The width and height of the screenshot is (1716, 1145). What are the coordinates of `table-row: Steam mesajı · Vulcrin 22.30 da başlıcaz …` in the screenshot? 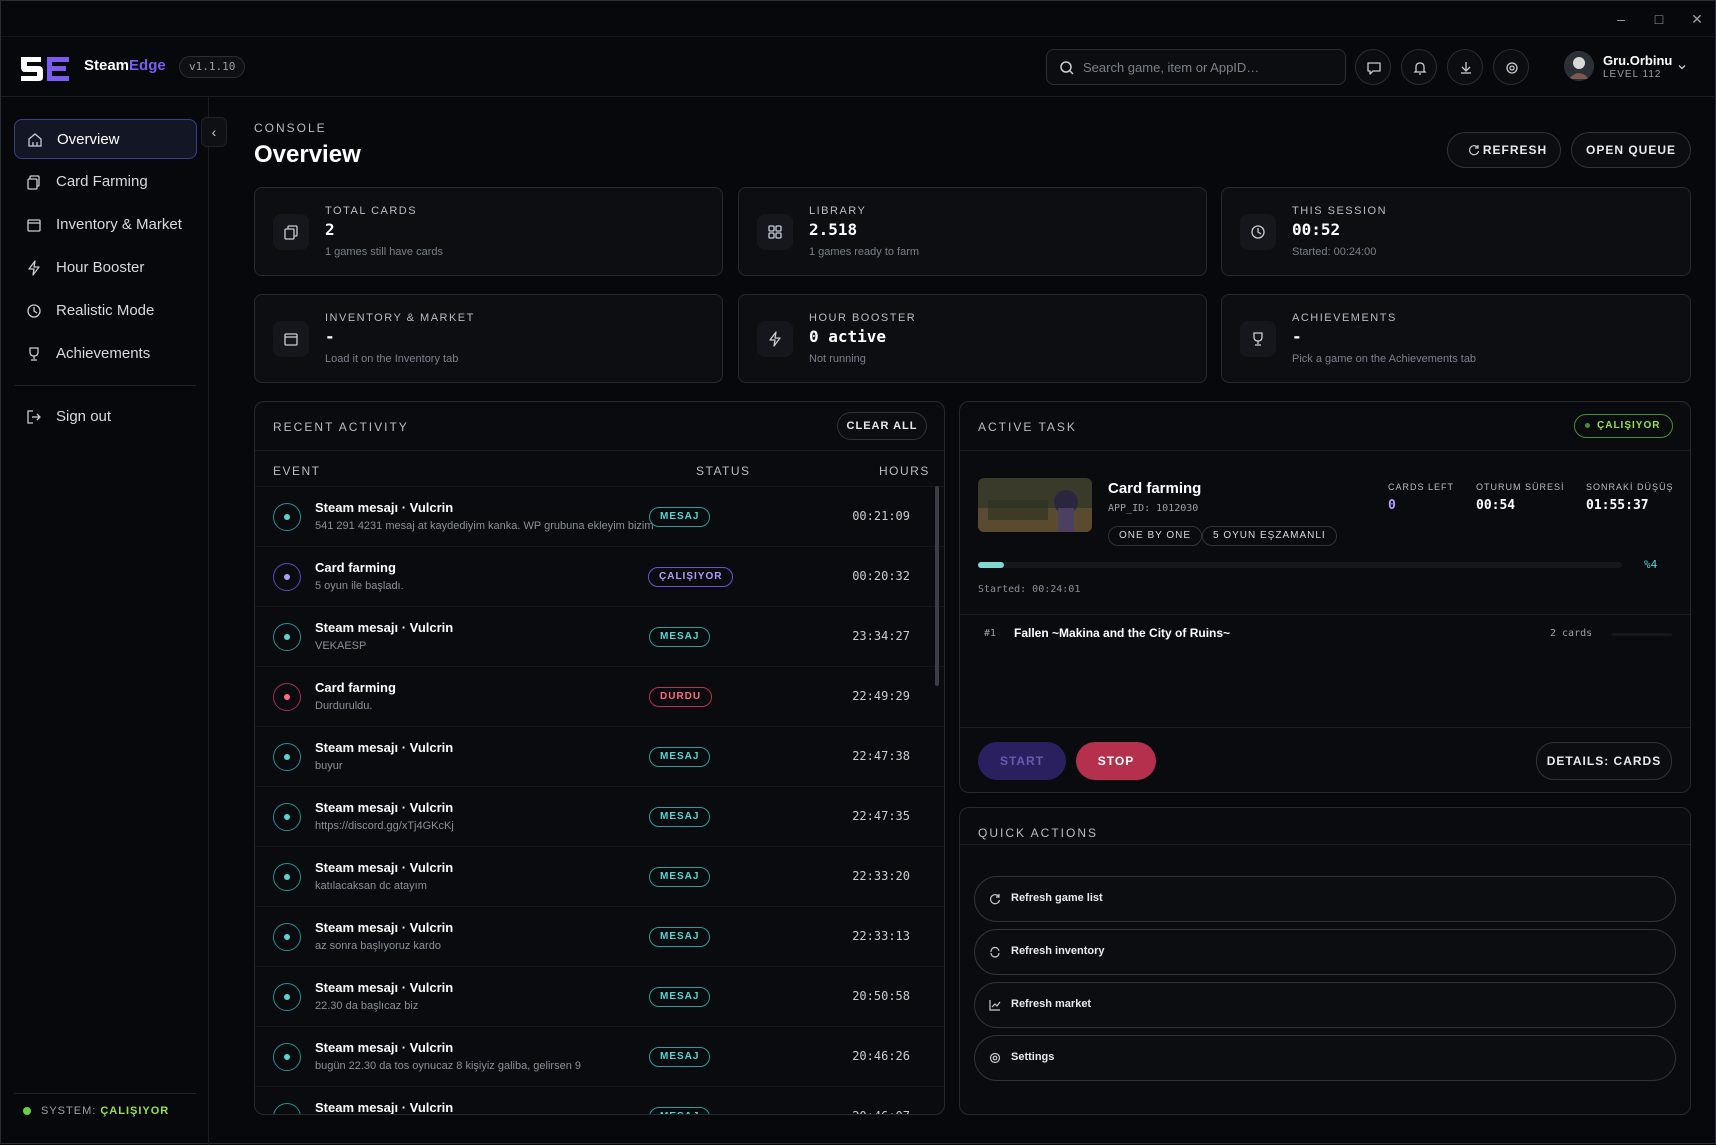 It's located at (599, 996).